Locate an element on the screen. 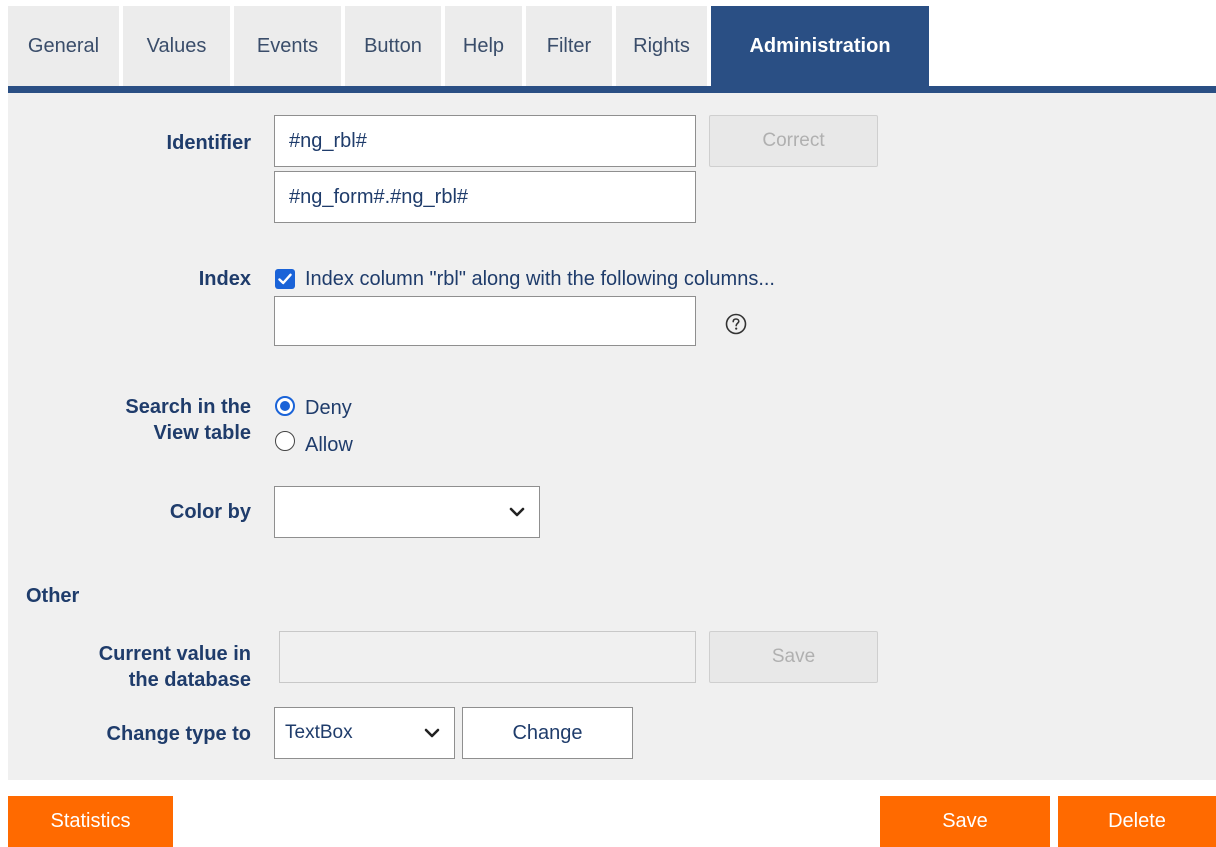 This screenshot has width=1216, height=847. tab-filter: Filter is located at coordinates (569, 46).